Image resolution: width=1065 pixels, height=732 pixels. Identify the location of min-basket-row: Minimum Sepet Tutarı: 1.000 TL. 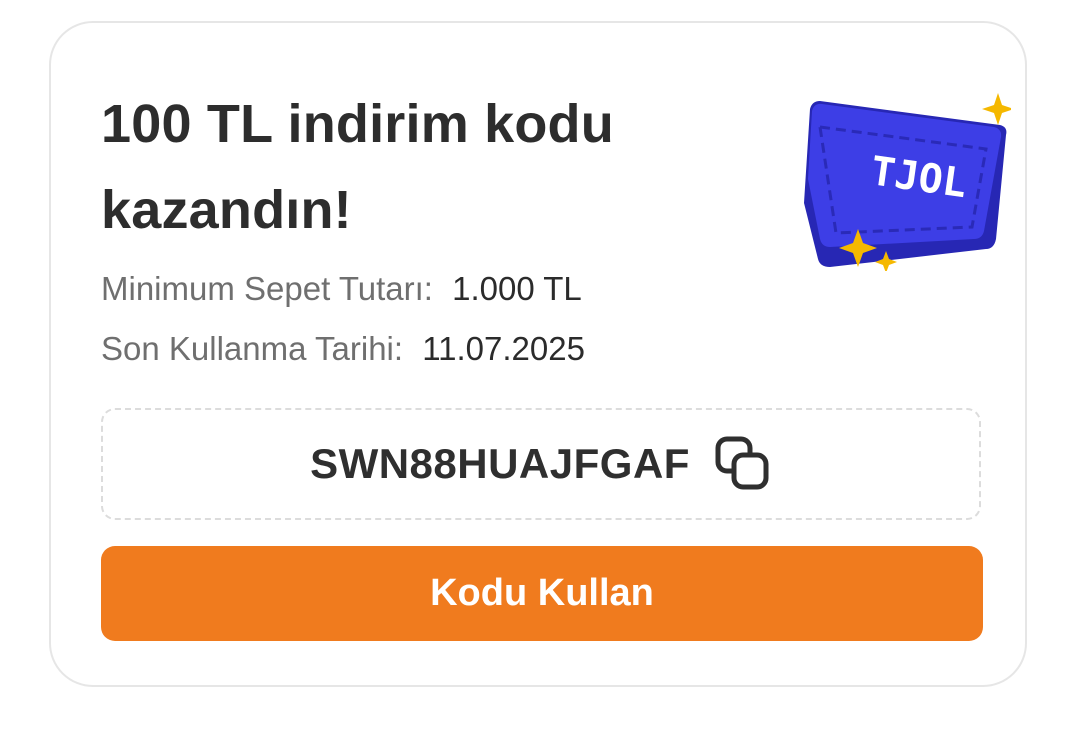
(341, 289).